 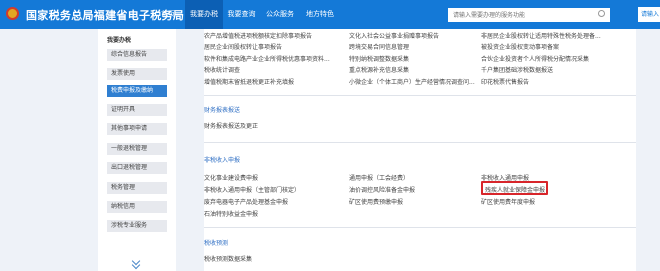 I want to click on list-item: 油价调控风险准备金申报, so click(x=382, y=189).